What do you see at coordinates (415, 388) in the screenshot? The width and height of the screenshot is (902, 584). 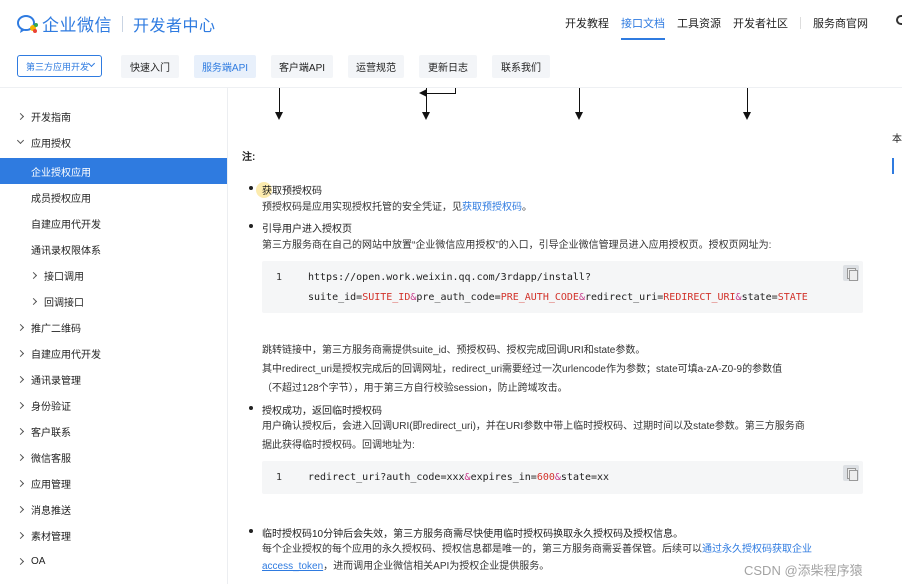 I see `step-desc: （不超过128个字节），用于第三方自行校验session，防止跨域攻击。` at bounding box center [415, 388].